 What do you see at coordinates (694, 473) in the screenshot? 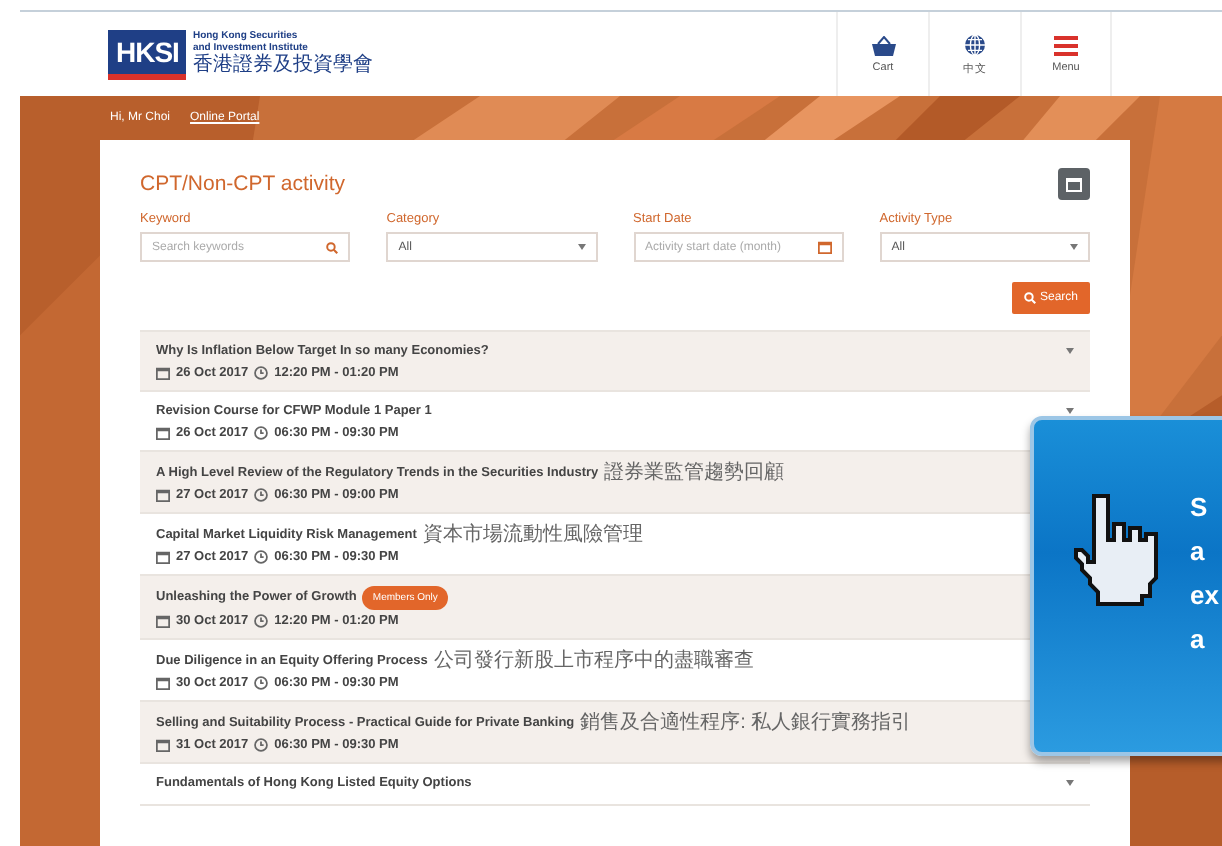
I see `activity-title-chinese: 證券業監管趨勢回顧` at bounding box center [694, 473].